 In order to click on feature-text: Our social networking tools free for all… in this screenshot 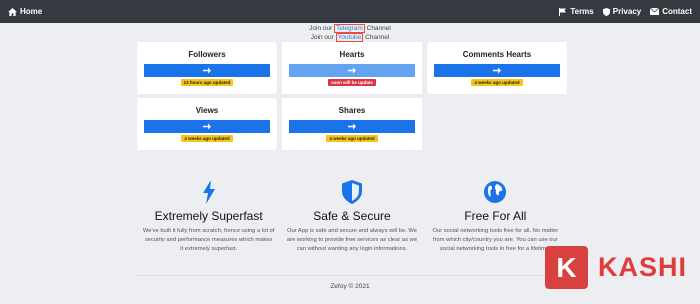, I will do `click(495, 240)`.